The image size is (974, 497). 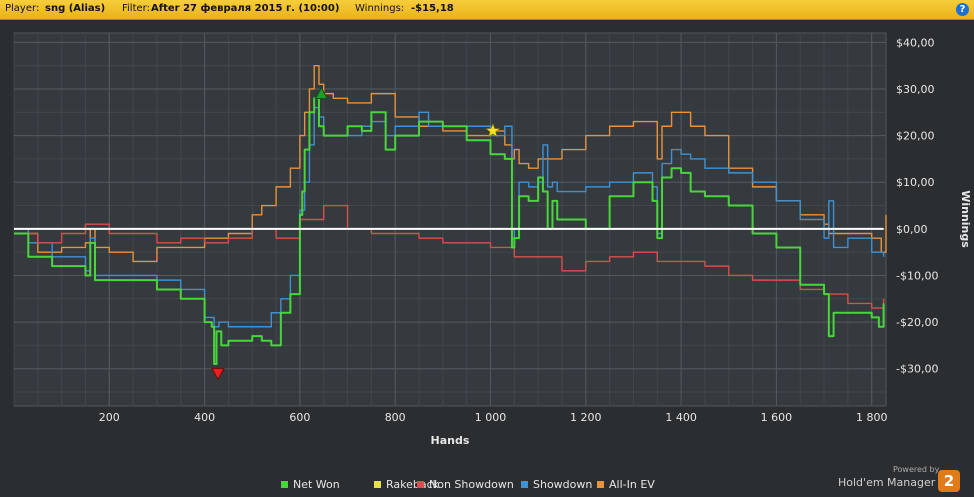 I want to click on x-tick-label: 1 600, so click(x=777, y=417).